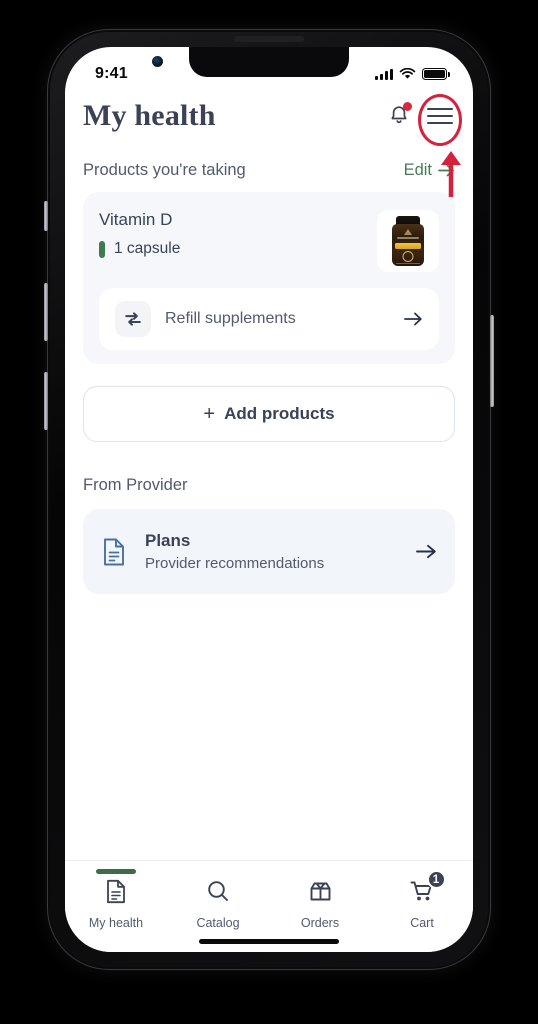 The height and width of the screenshot is (1024, 538). What do you see at coordinates (135, 485) in the screenshot?
I see `provider-section-title: From Provider` at bounding box center [135, 485].